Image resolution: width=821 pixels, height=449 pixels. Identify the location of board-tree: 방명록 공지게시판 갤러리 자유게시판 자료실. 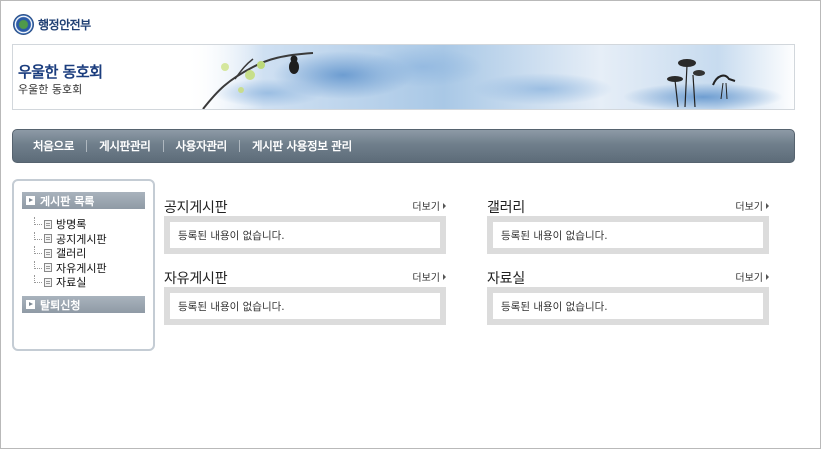
(70, 253).